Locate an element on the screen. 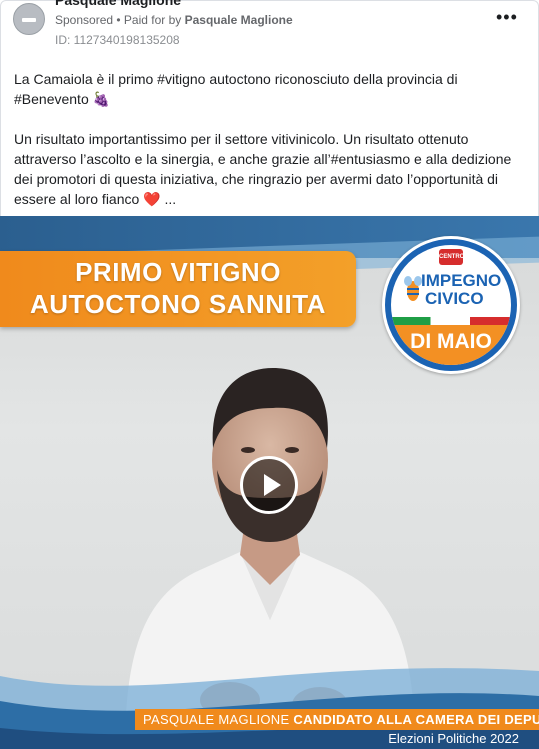 This screenshot has height=749, width=539. logo-bottom-label: DI MAIO is located at coordinates (451, 345).